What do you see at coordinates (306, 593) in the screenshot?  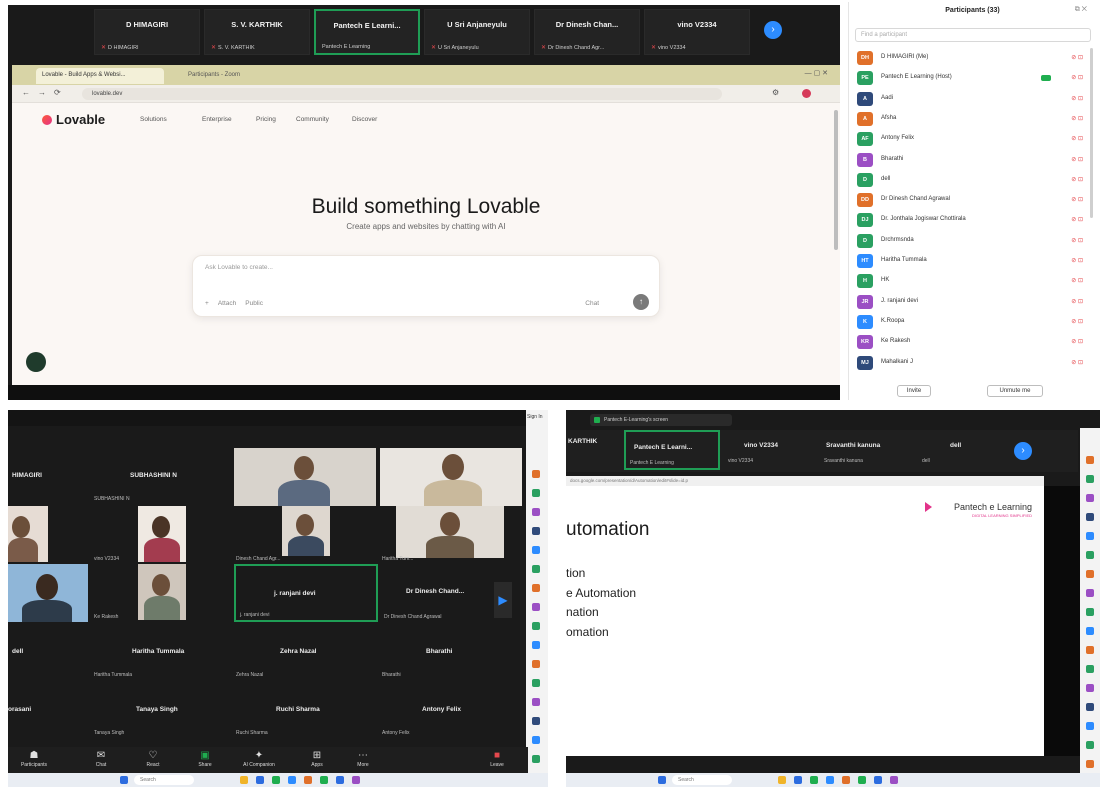 I see `video-tile-active-speaker: j. ranjani devi j. ranjani devi` at bounding box center [306, 593].